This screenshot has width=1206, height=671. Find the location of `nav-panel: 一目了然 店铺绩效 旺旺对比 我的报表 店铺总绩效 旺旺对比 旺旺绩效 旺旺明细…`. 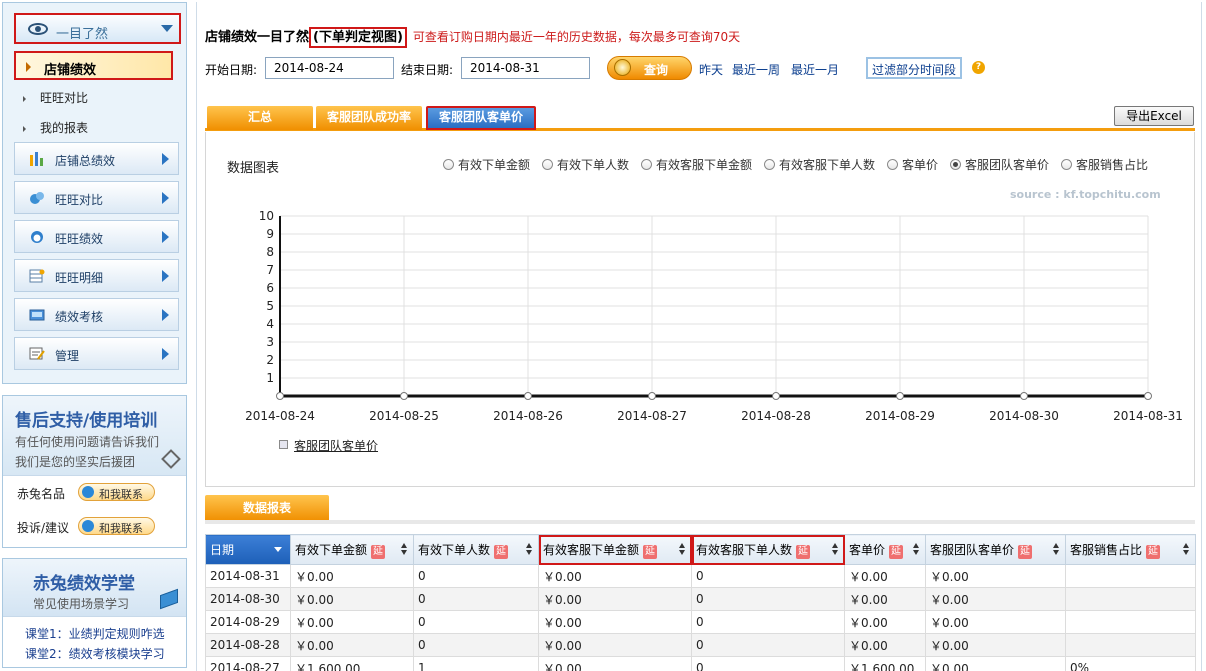

nav-panel: 一目了然 店铺绩效 旺旺对比 我的报表 店铺总绩效 旺旺对比 旺旺绩效 旺旺明细… is located at coordinates (94, 193).